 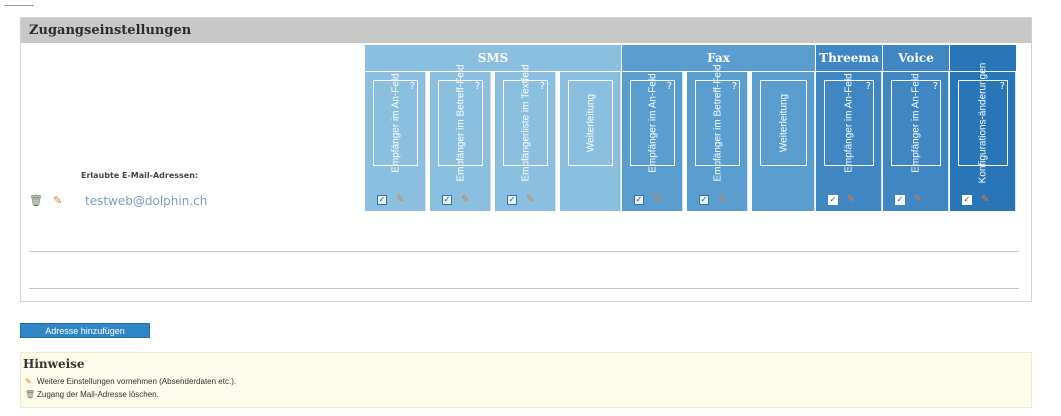 What do you see at coordinates (916, 58) in the screenshot?
I see `group-header-voice: Voice` at bounding box center [916, 58].